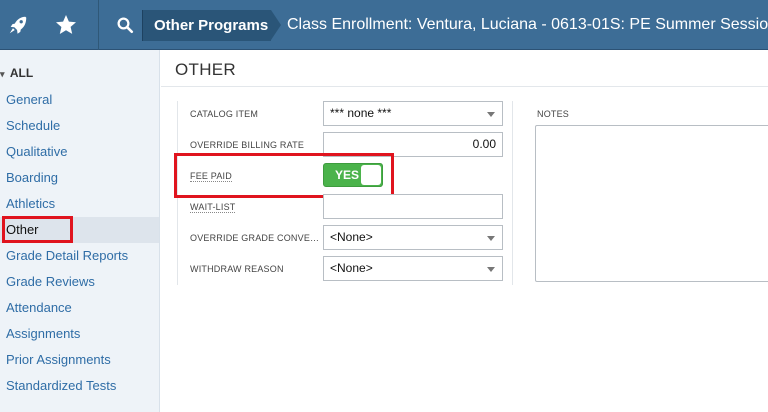 This screenshot has width=768, height=412. Describe the element at coordinates (79, 360) in the screenshot. I see `sidebar-item-prior-assignments: Prior Assignments` at that location.